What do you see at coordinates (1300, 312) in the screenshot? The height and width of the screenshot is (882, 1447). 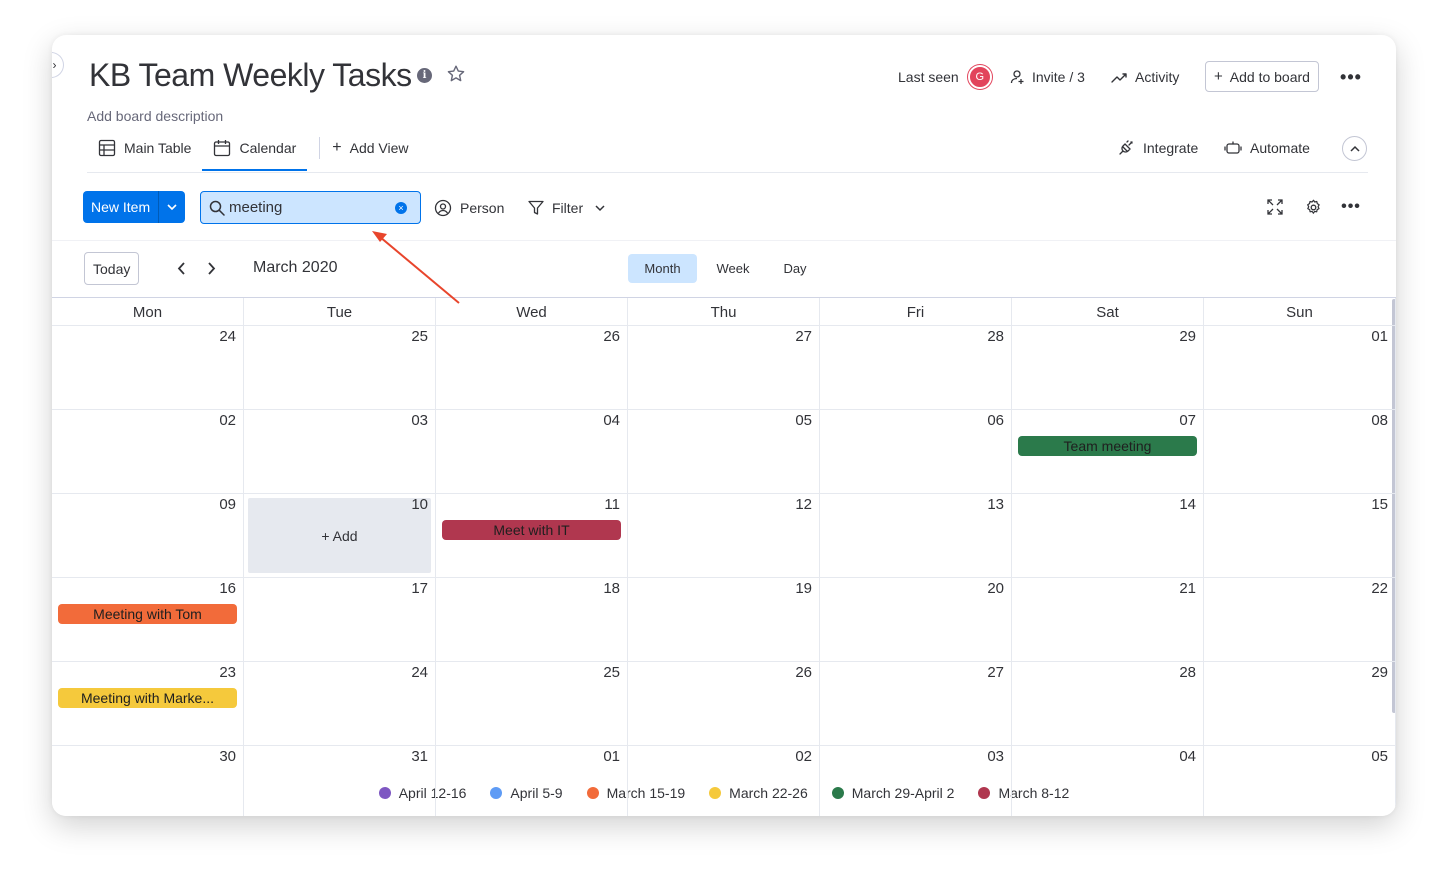 I see `weekday-header: Sun` at bounding box center [1300, 312].